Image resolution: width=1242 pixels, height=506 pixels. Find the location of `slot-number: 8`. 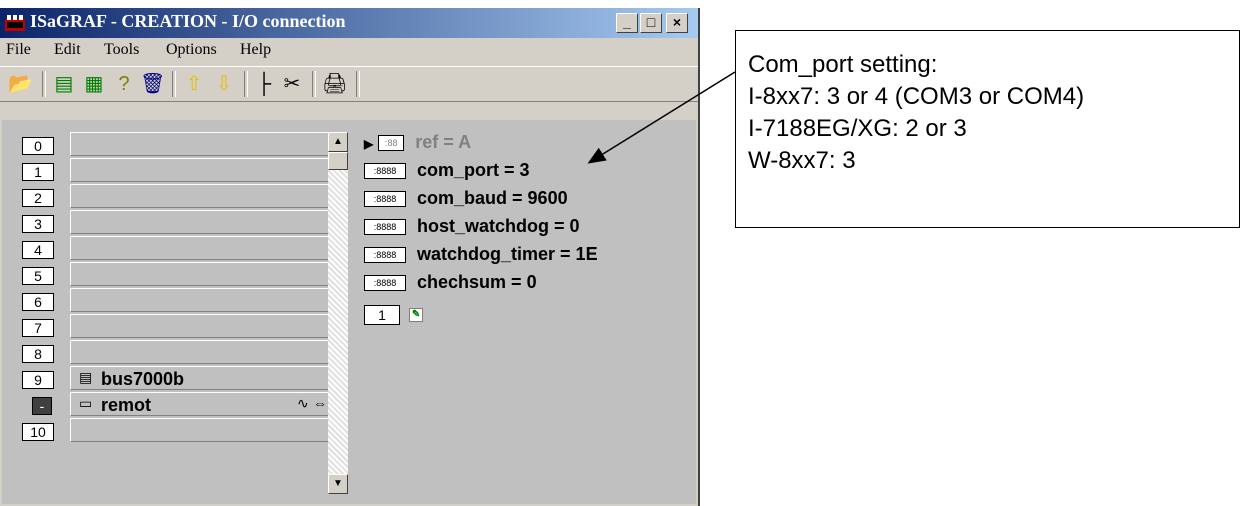

slot-number: 8 is located at coordinates (38, 354).